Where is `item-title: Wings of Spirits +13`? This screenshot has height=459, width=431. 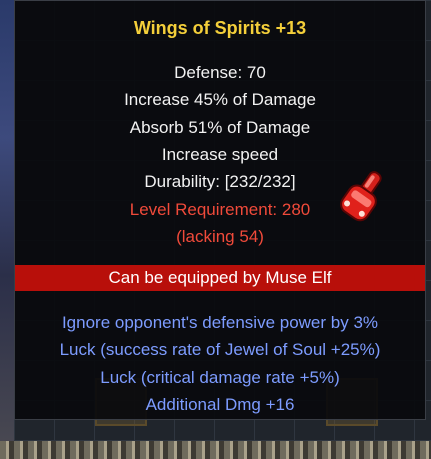 item-title: Wings of Spirits +13 is located at coordinates (220, 28).